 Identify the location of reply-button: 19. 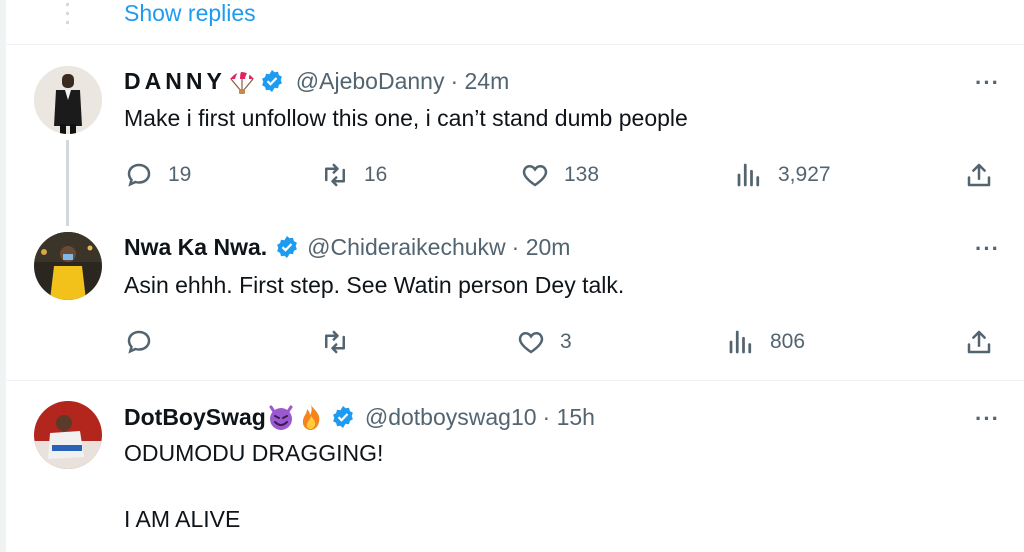
(157, 175).